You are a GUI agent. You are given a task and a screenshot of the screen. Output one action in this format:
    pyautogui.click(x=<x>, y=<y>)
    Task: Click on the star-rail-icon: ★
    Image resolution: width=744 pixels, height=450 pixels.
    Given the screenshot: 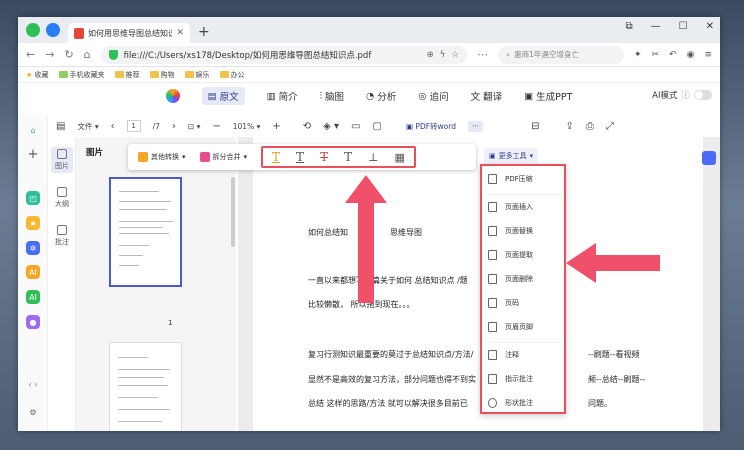 What is the action you would take?
    pyautogui.click(x=33, y=223)
    